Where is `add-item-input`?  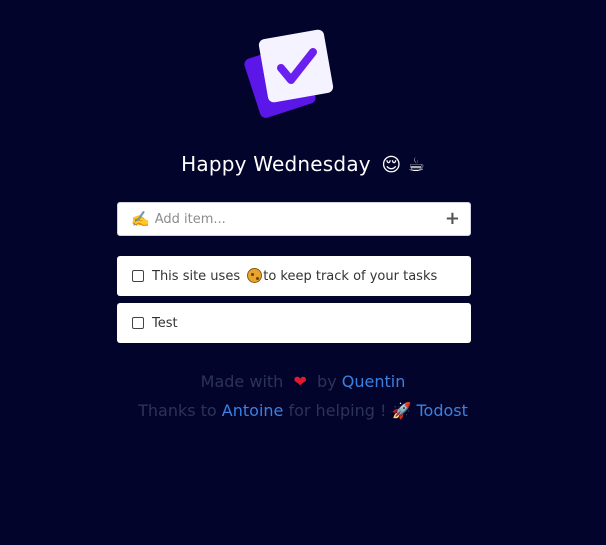
add-item-input is located at coordinates (299, 219).